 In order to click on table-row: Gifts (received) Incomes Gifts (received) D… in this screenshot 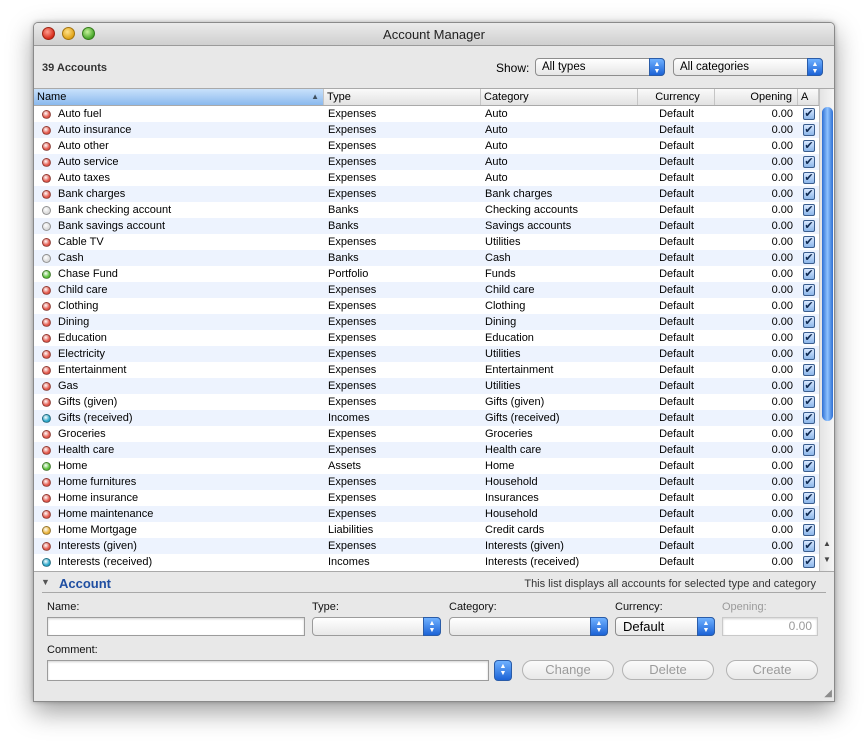, I will do `click(426, 418)`.